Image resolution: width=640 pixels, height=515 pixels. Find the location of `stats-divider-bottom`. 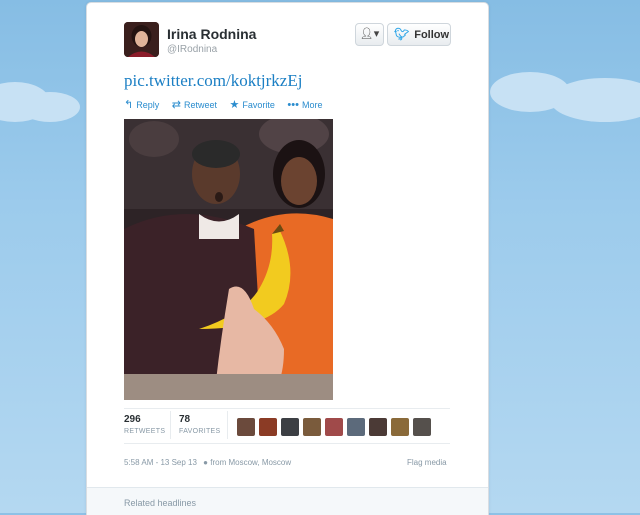

stats-divider-bottom is located at coordinates (287, 443).